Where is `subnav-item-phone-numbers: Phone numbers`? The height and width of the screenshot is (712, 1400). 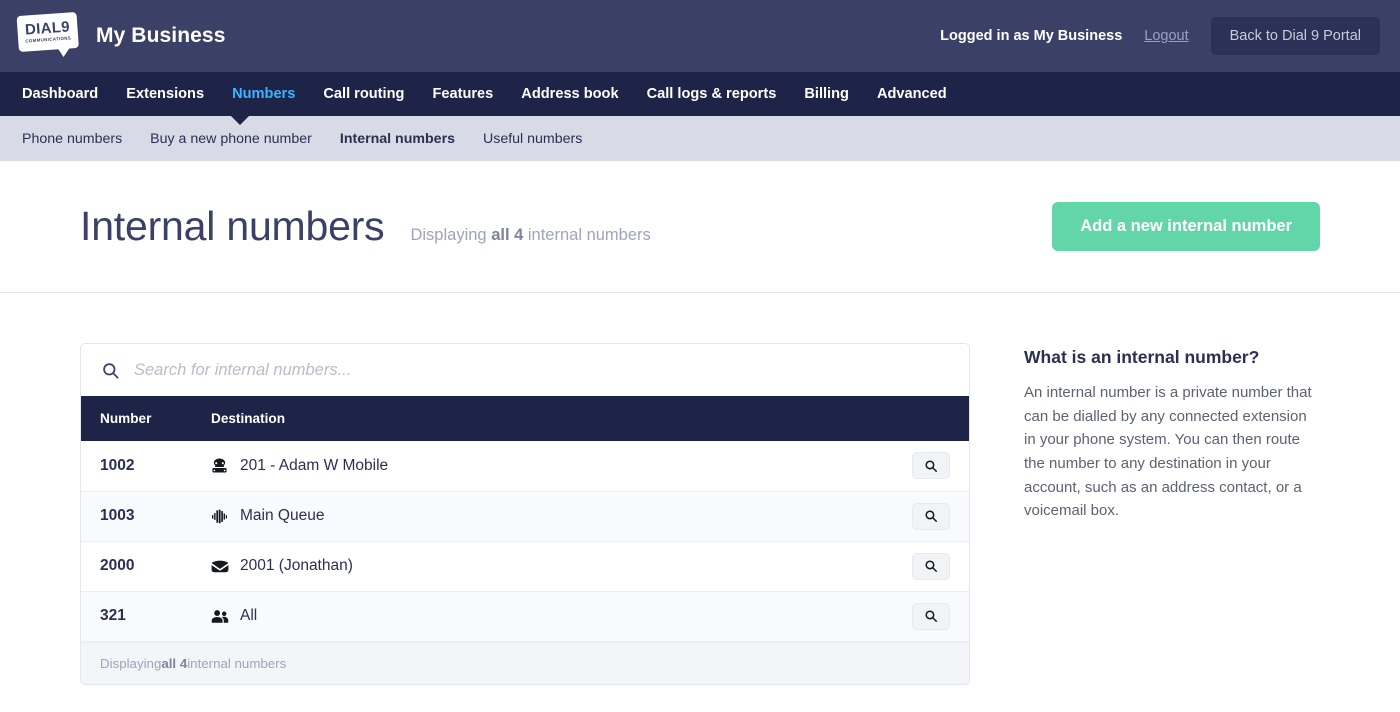
subnav-item-phone-numbers: Phone numbers is located at coordinates (72, 139).